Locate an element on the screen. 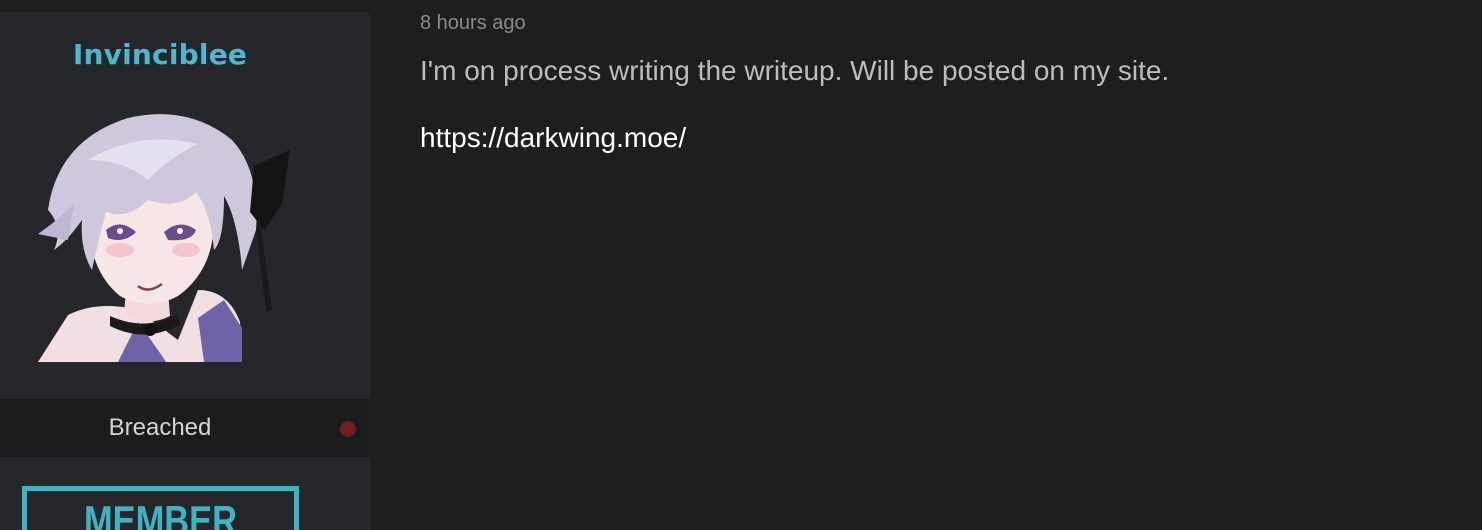 This screenshot has width=1482, height=530. member-badge-label: MEMBER is located at coordinates (160, 513).